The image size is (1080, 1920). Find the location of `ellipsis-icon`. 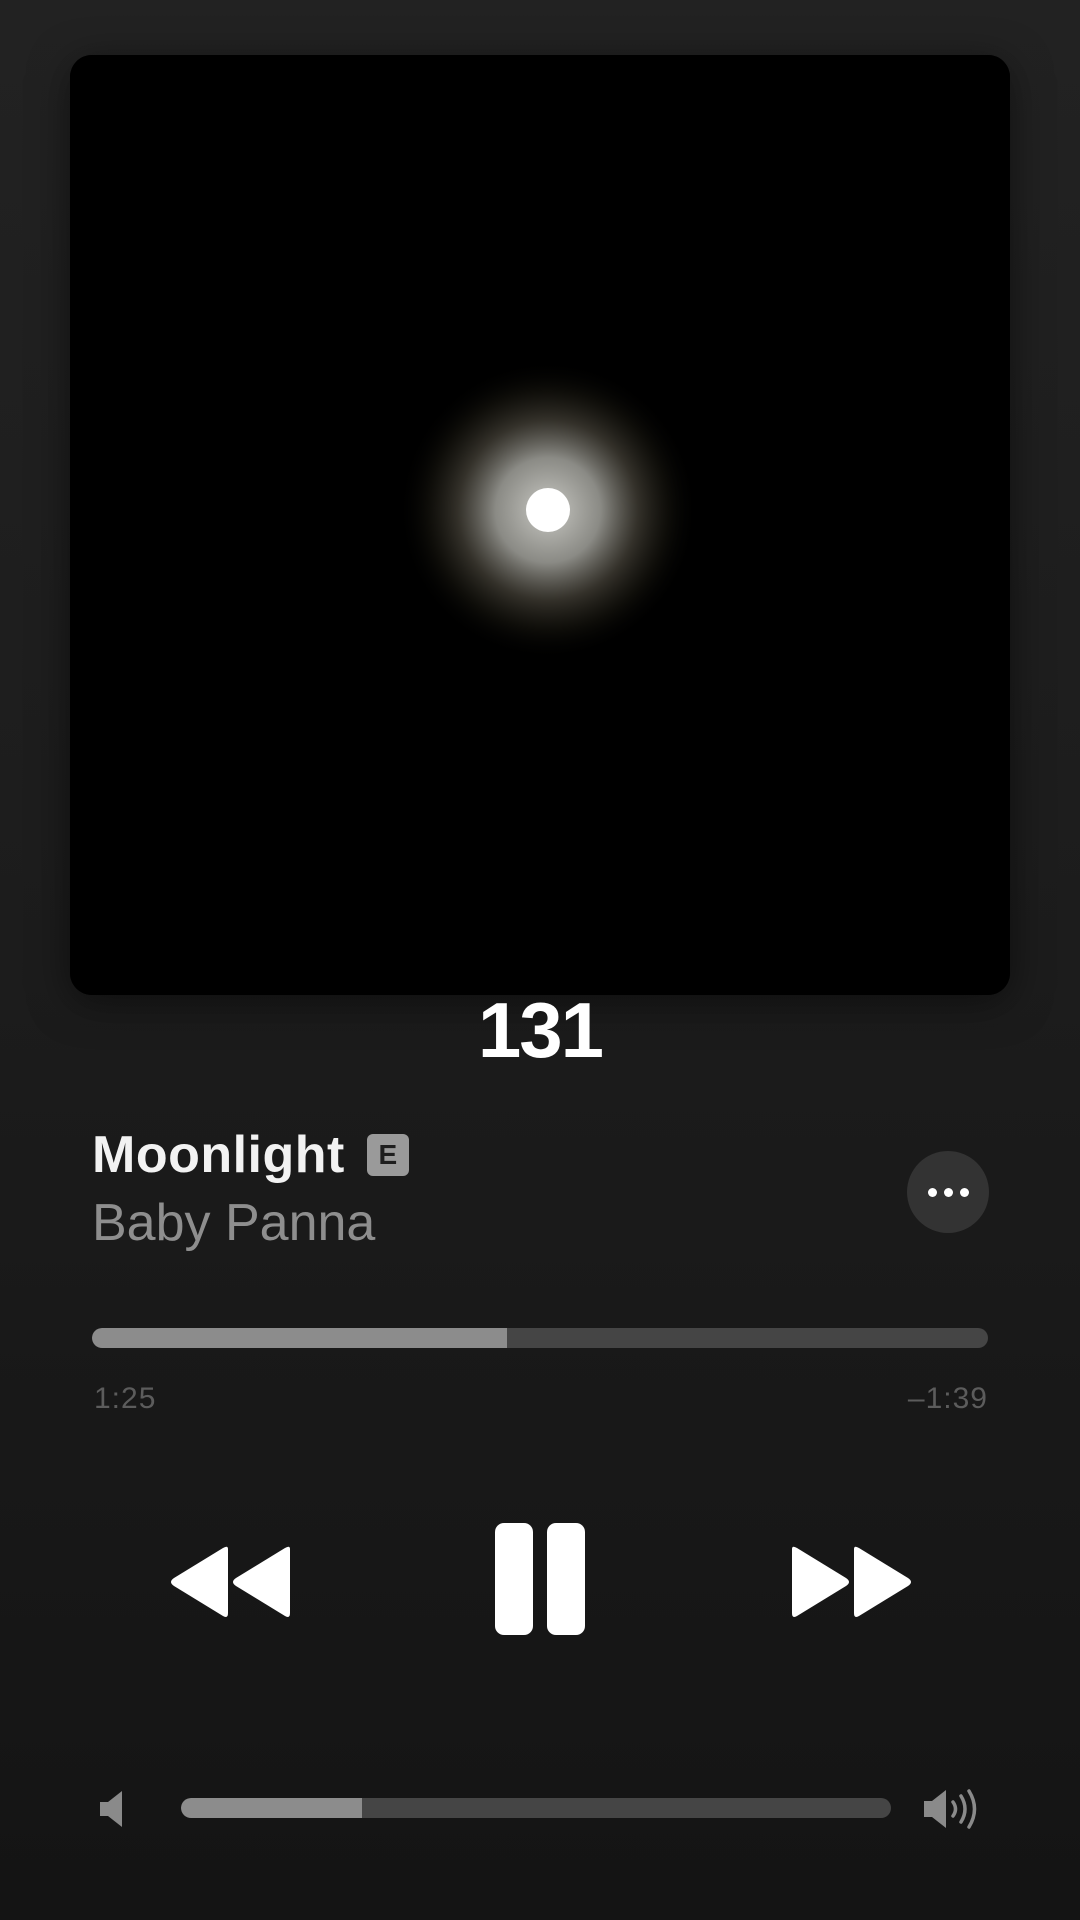

ellipsis-icon is located at coordinates (932, 1192).